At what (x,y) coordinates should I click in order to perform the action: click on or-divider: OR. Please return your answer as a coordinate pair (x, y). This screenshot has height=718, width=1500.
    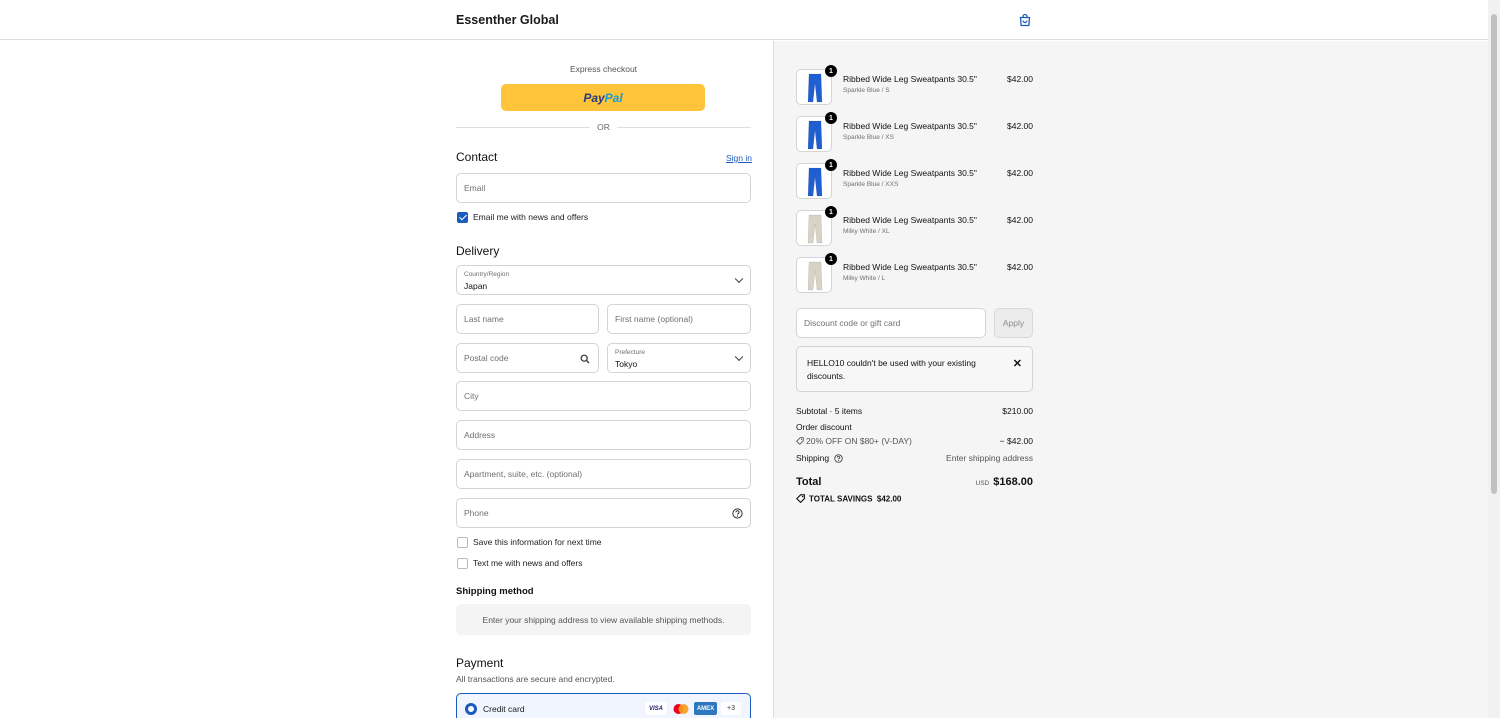
    Looking at the image, I should click on (603, 127).